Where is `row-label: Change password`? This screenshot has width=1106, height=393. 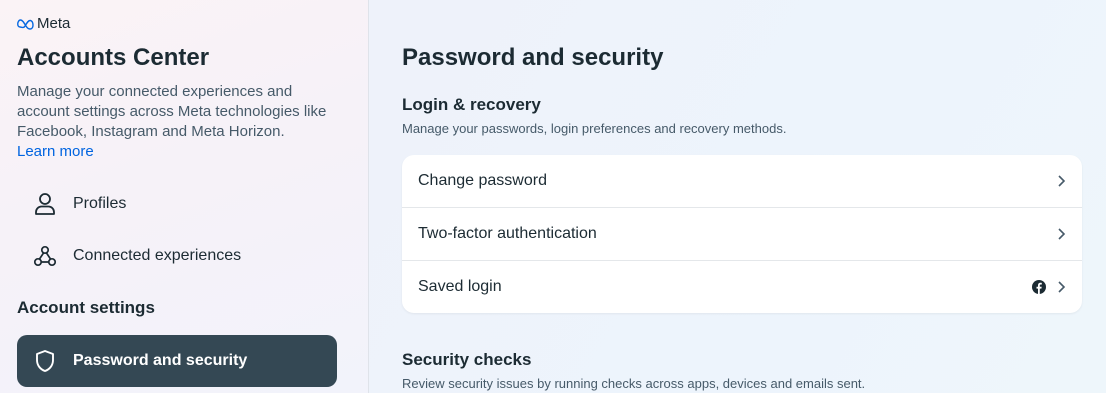
row-label: Change password is located at coordinates (482, 180).